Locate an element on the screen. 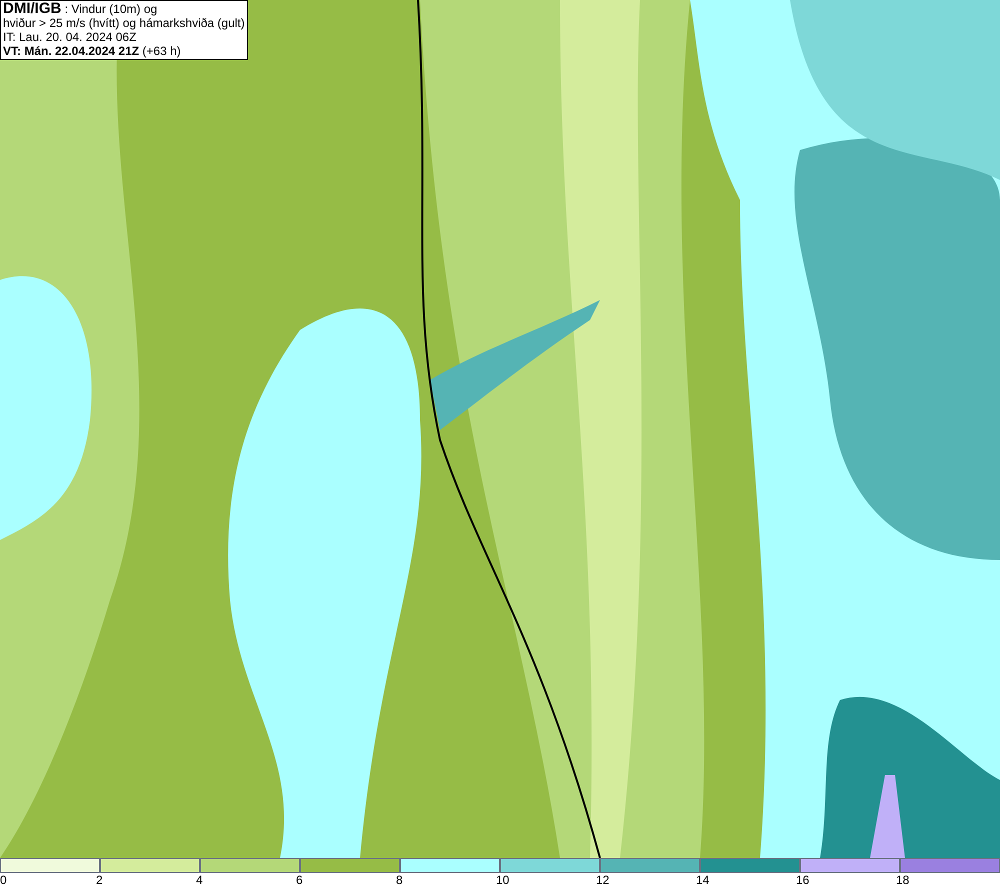  legend-label: 0 is located at coordinates (3, 880).